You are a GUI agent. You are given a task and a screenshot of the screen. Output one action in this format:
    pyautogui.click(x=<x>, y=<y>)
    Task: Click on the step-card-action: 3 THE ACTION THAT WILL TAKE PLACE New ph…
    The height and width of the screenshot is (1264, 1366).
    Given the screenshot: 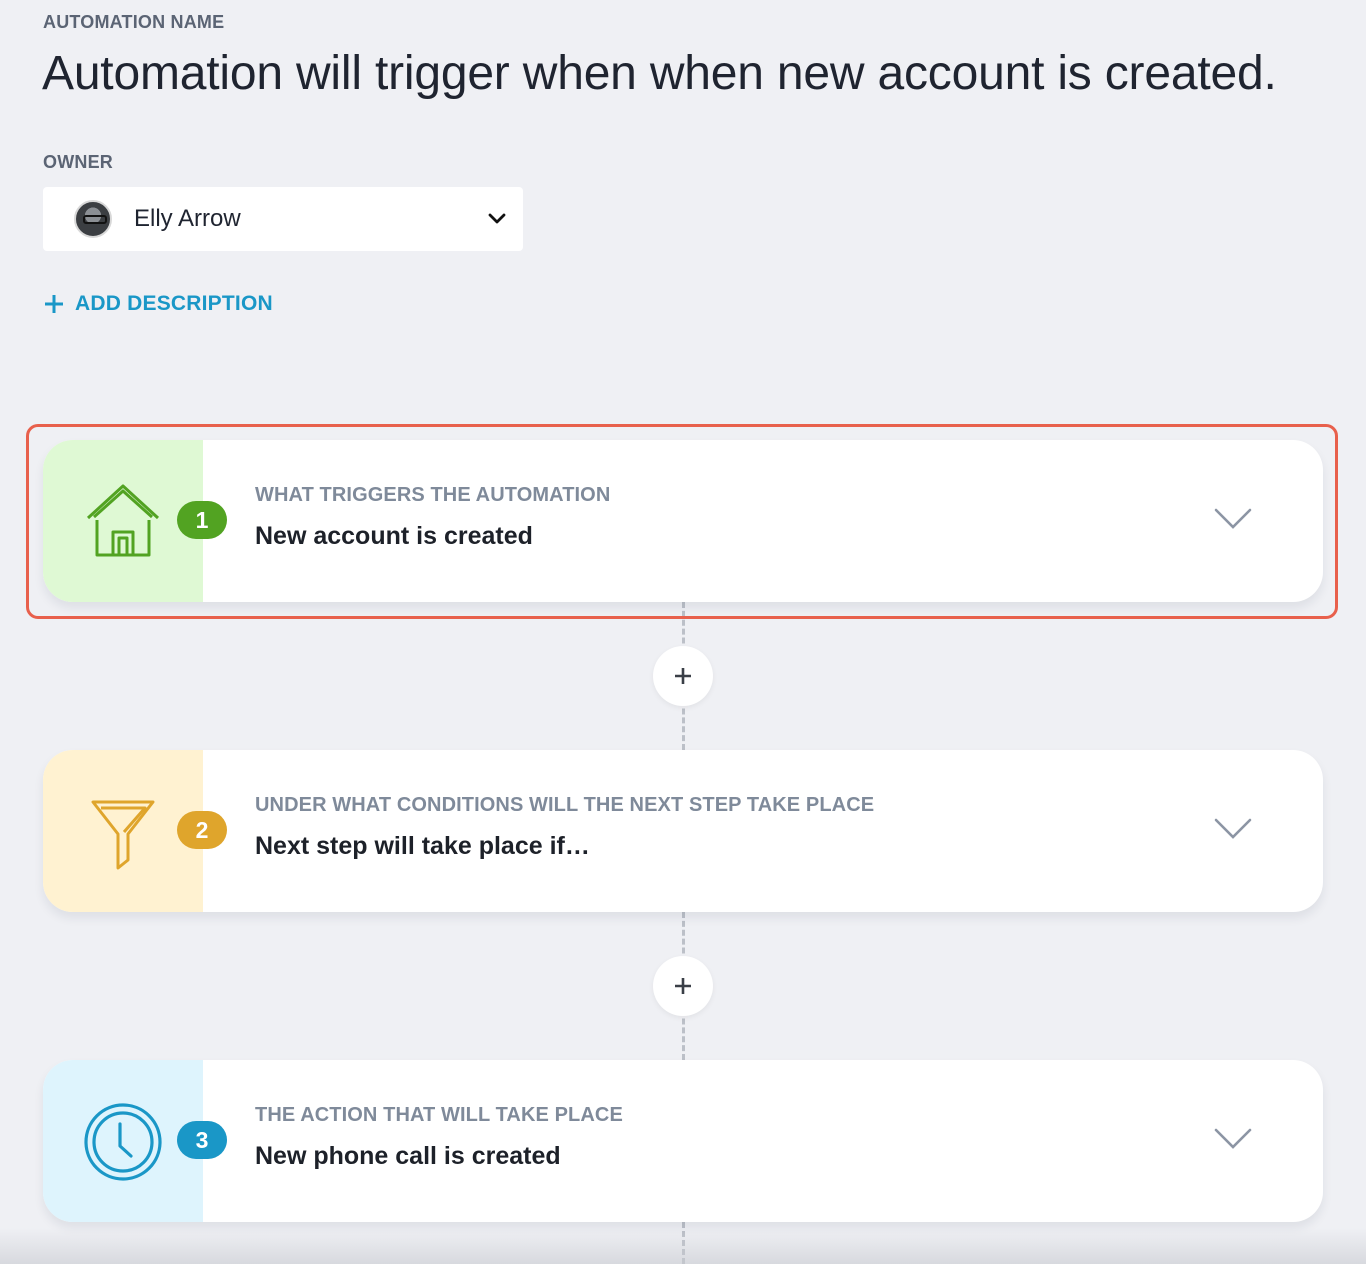 What is the action you would take?
    pyautogui.click(x=683, y=1141)
    